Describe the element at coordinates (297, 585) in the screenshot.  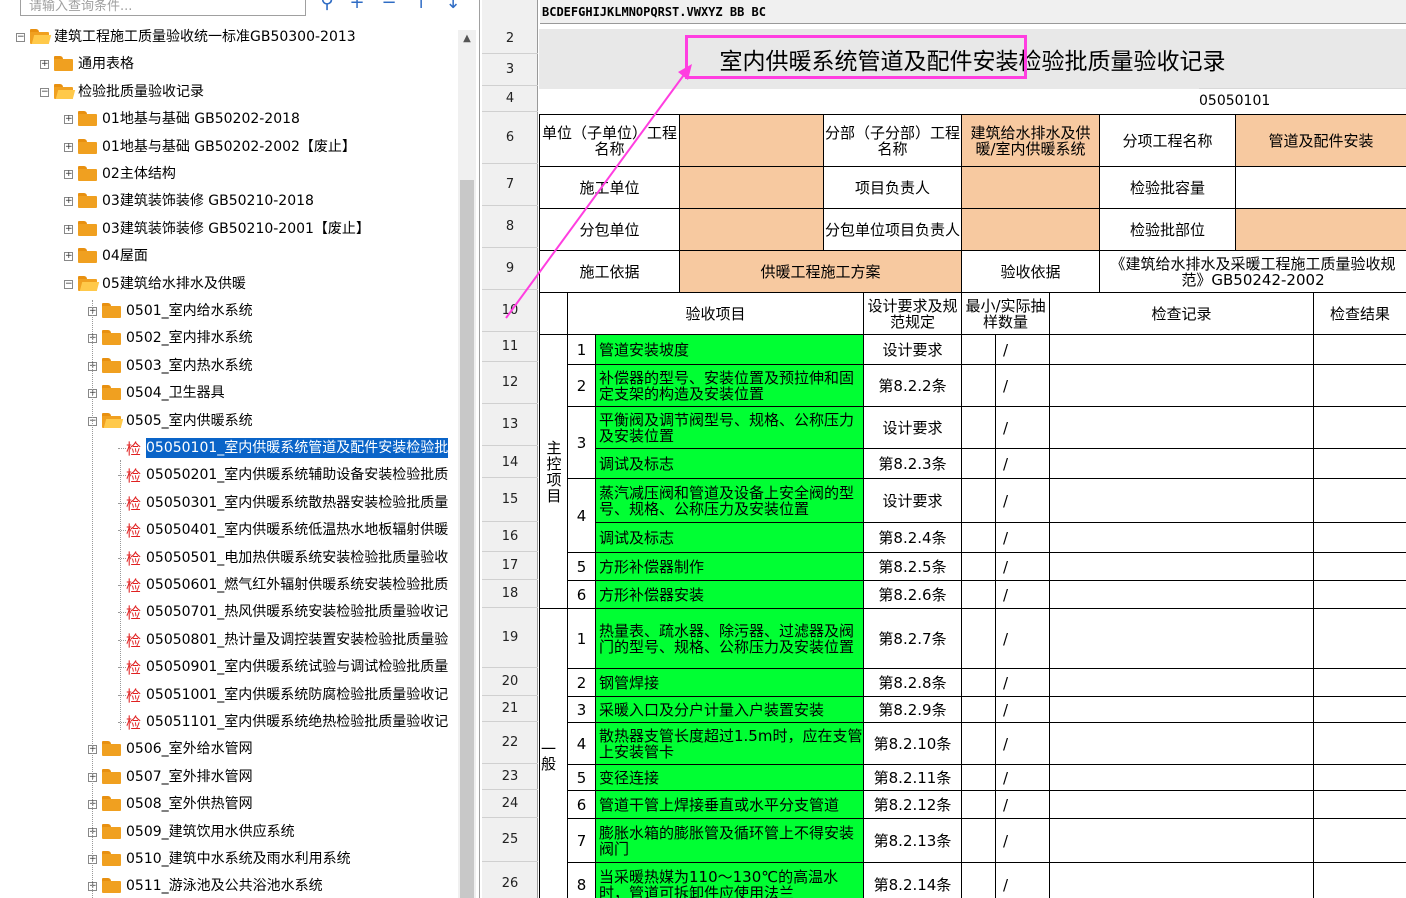
I see `tree-node: 05050601_燃气红外辐射供暖系统安装检验批质` at that location.